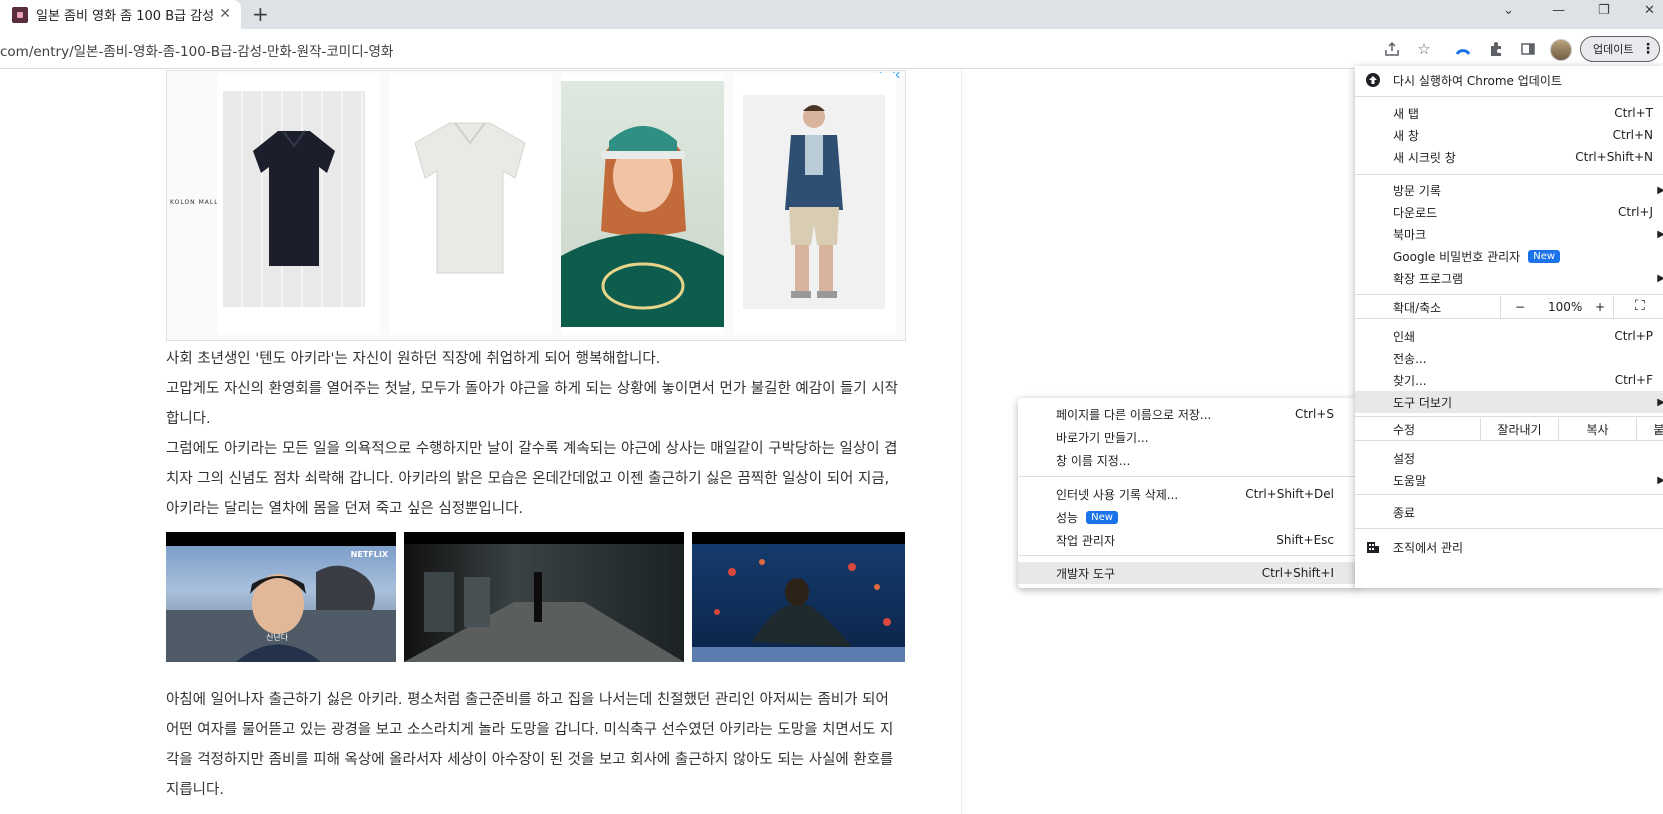 The width and height of the screenshot is (1663, 814). What do you see at coordinates (1509, 380) in the screenshot?
I see `find-item: 찾기... Ctrl+F` at bounding box center [1509, 380].